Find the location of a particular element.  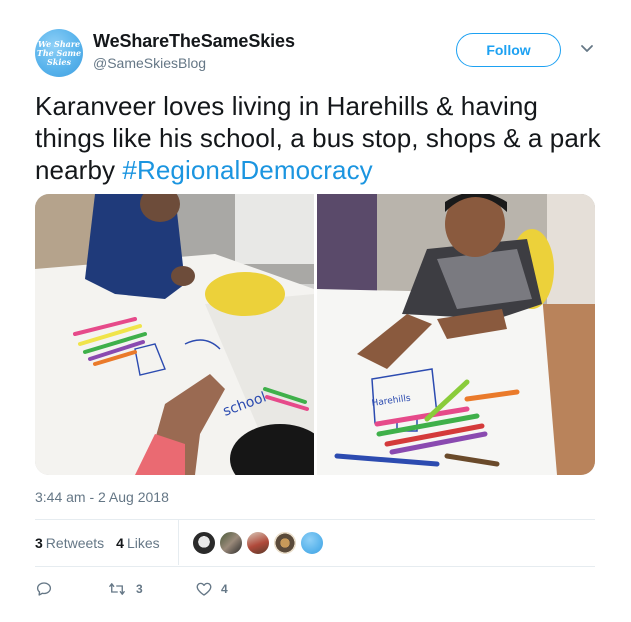

reply-button is located at coordinates (71, 589).